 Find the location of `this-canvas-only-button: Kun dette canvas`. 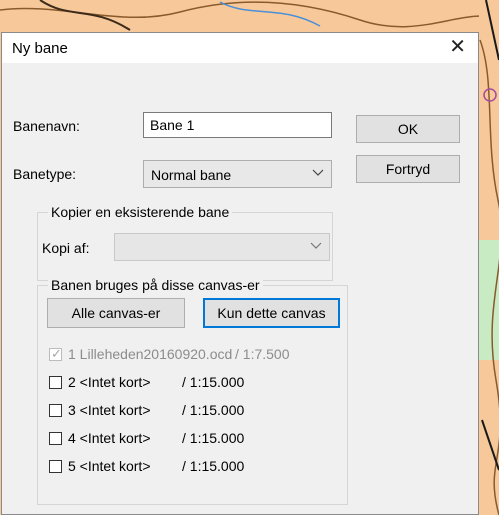

this-canvas-only-button: Kun dette canvas is located at coordinates (271, 313).